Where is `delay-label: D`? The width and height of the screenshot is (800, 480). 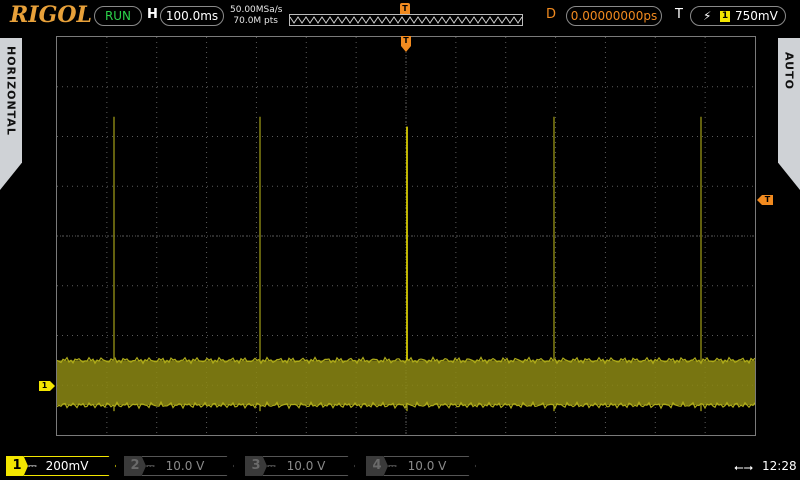
delay-label: D is located at coordinates (551, 14).